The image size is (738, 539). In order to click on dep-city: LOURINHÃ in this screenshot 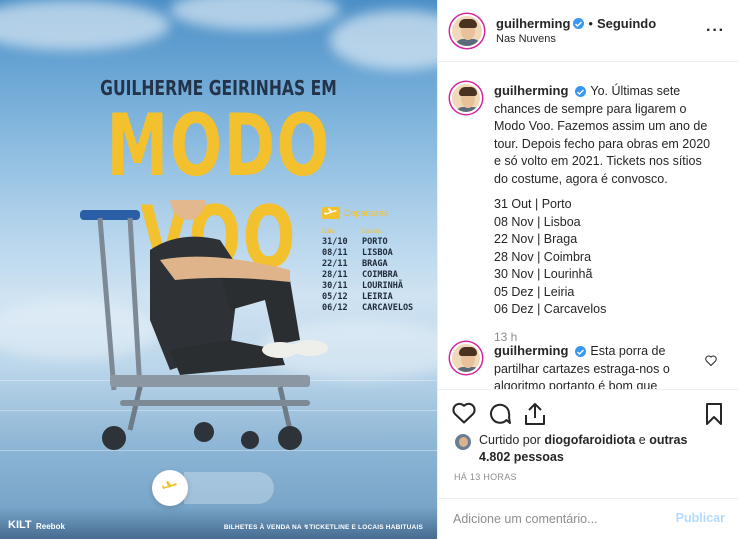, I will do `click(382, 286)`.